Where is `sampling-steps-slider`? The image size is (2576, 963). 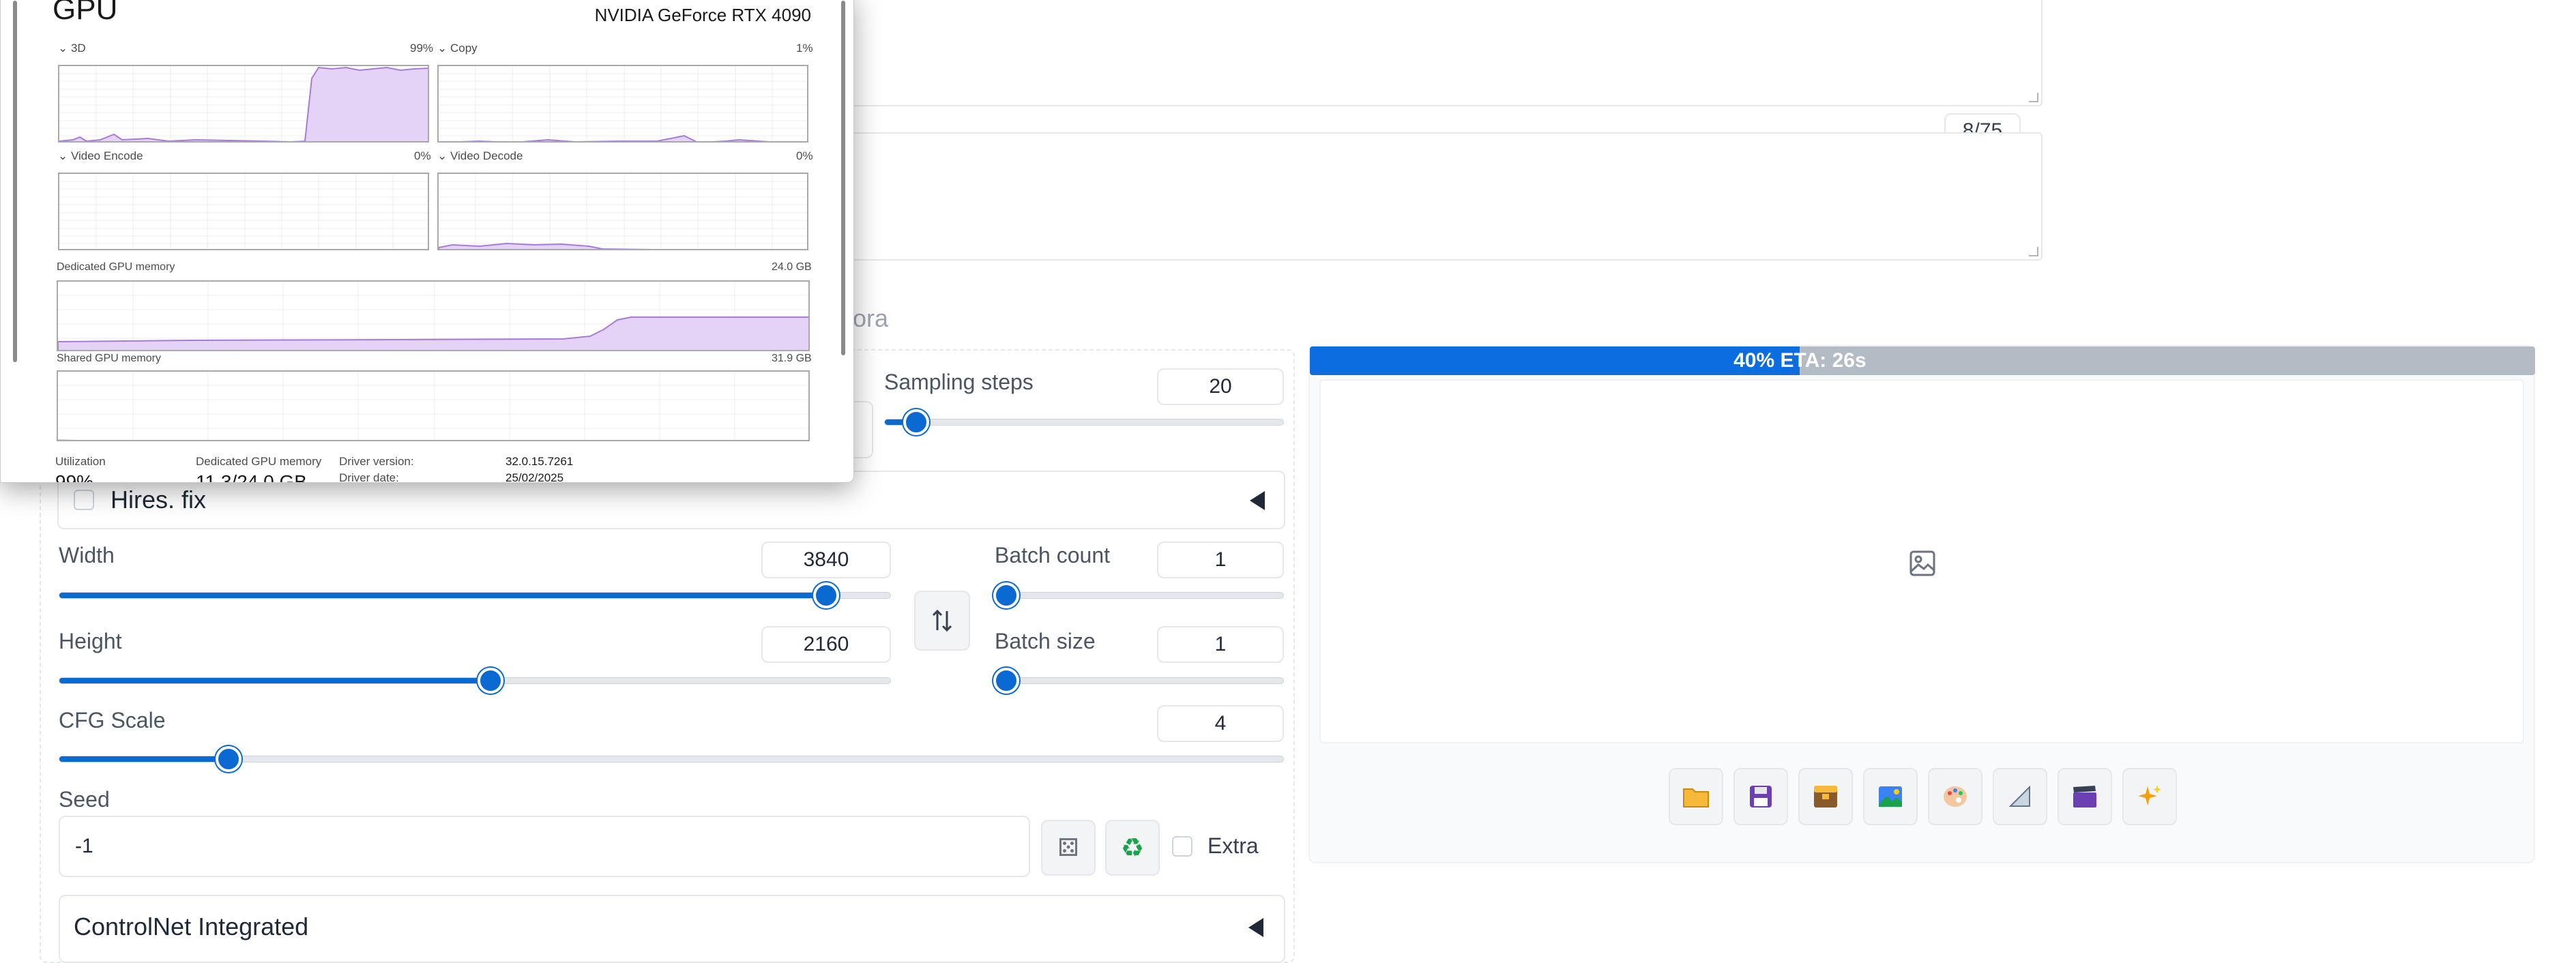
sampling-steps-slider is located at coordinates (1084, 422).